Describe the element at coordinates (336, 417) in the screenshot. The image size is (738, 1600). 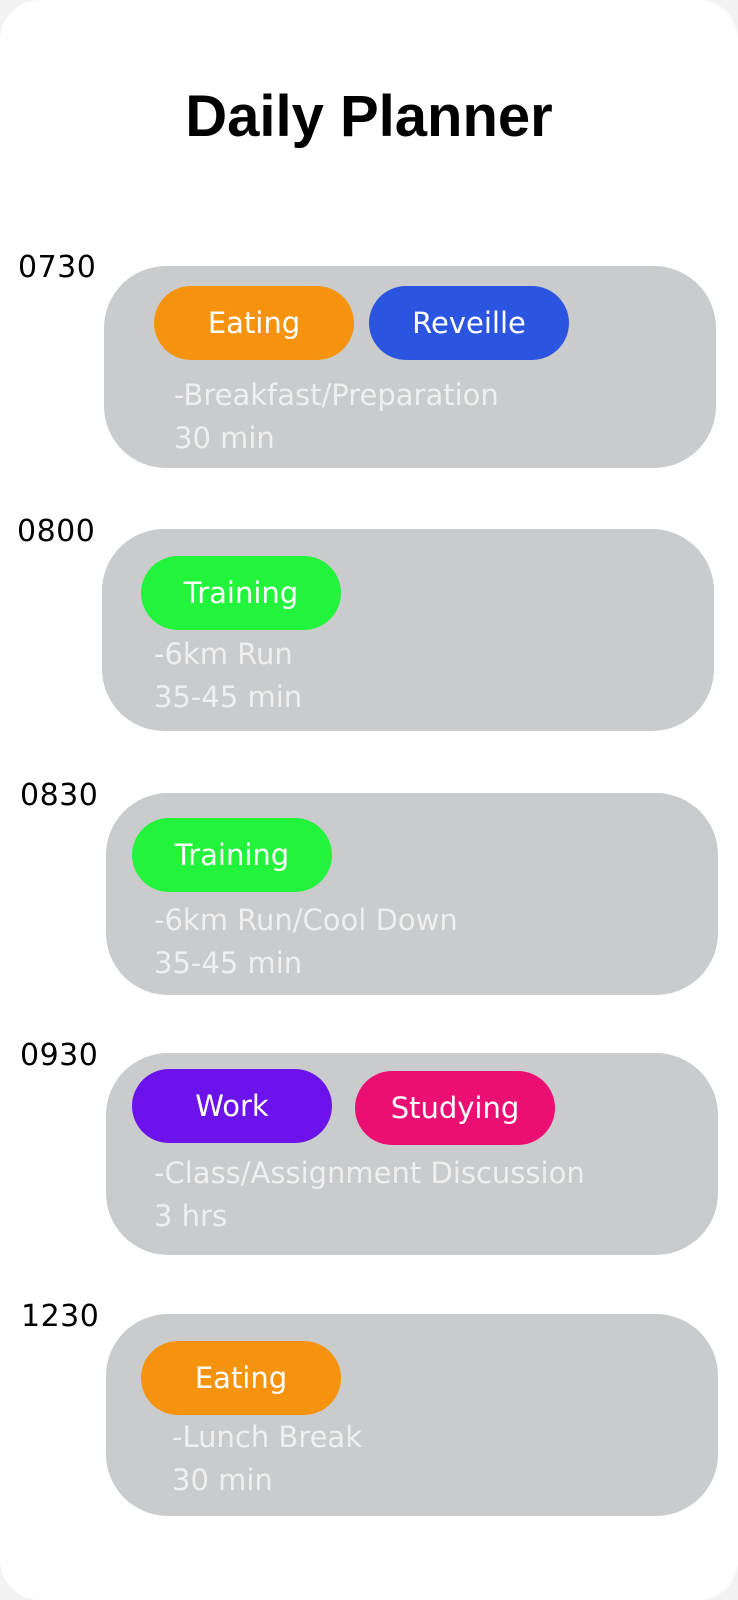
I see `entry-details: -Breakfast/Preparation 30 min` at that location.